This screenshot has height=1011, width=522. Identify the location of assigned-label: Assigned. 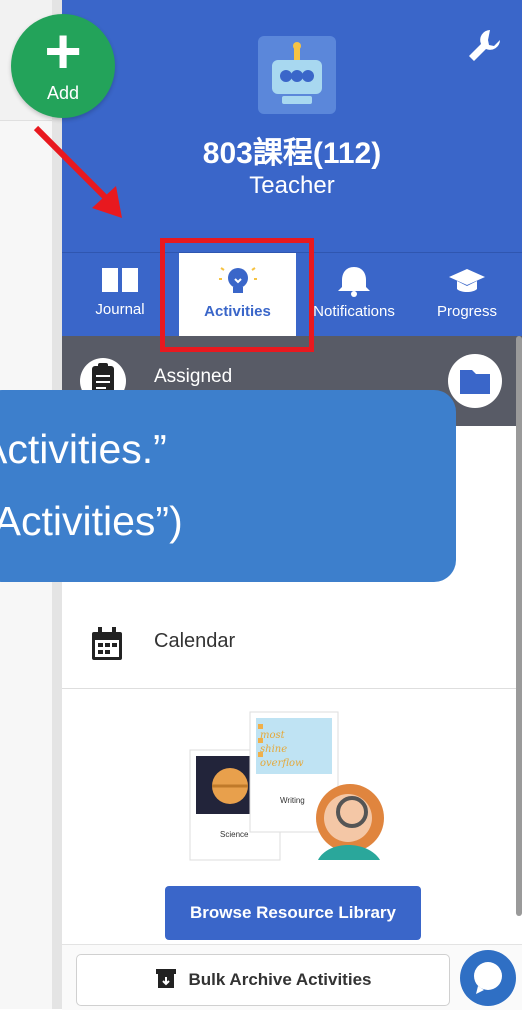
(193, 376).